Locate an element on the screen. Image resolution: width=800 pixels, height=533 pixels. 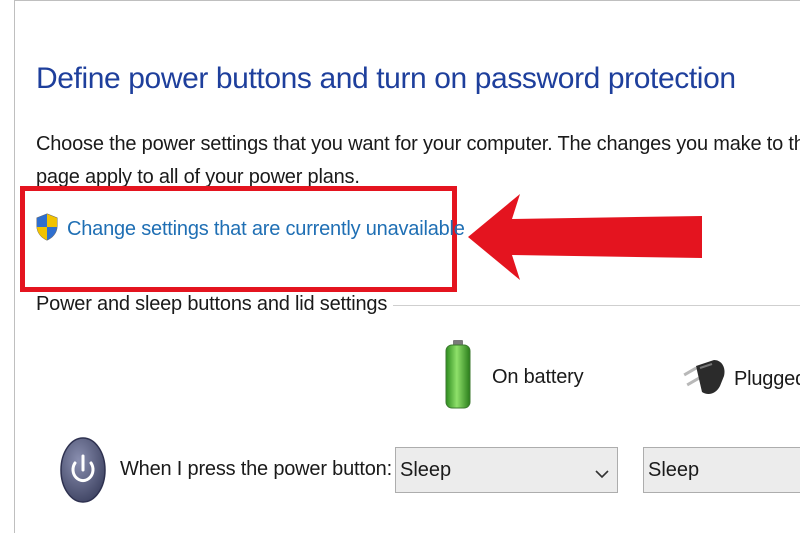
column-header-plugged-in: Plugged is located at coordinates (740, 379).